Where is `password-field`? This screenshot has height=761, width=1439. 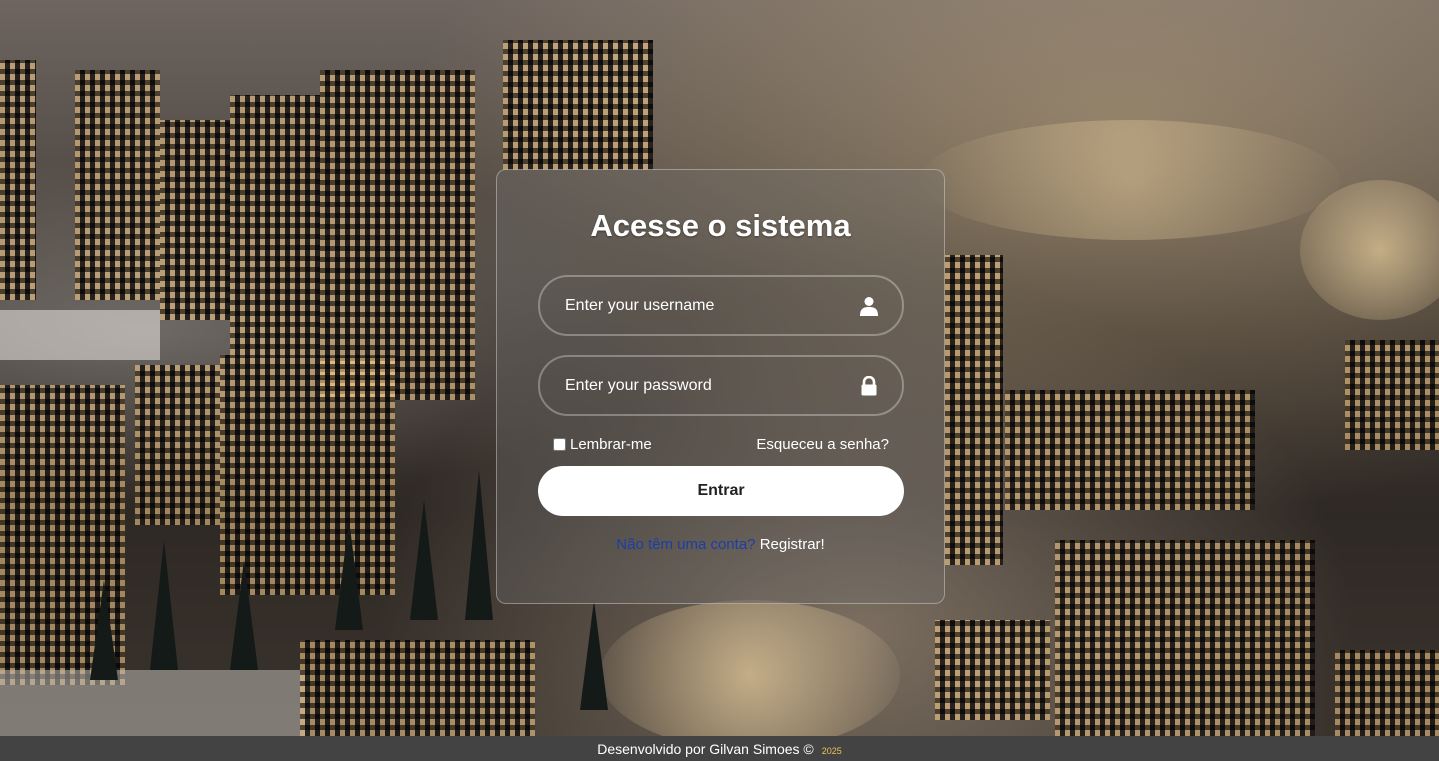 password-field is located at coordinates (721, 385).